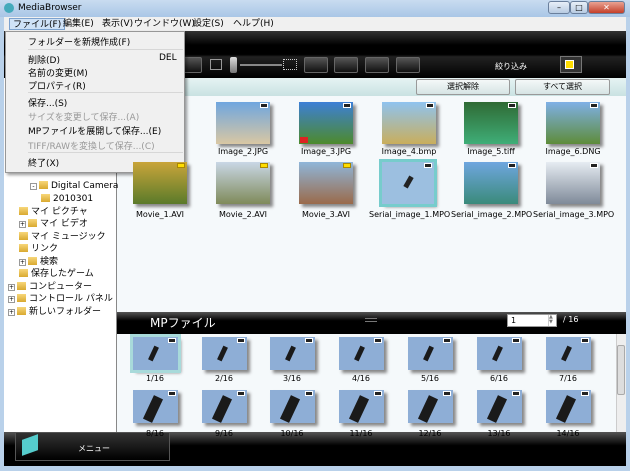  What do you see at coordinates (60, 299) in the screenshot?
I see `tree-item: + コントロール パネル` at bounding box center [60, 299].